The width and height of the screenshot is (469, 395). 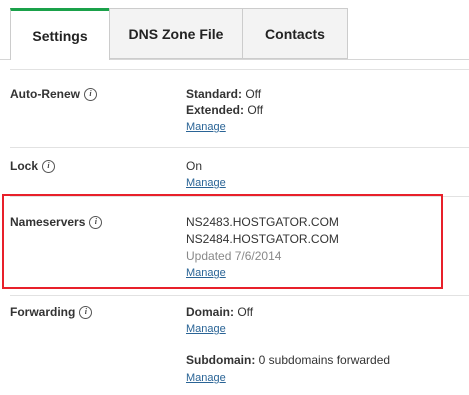 What do you see at coordinates (262, 222) in the screenshot?
I see `nameserver-1: NS2483.HOSTGATOR.COM` at bounding box center [262, 222].